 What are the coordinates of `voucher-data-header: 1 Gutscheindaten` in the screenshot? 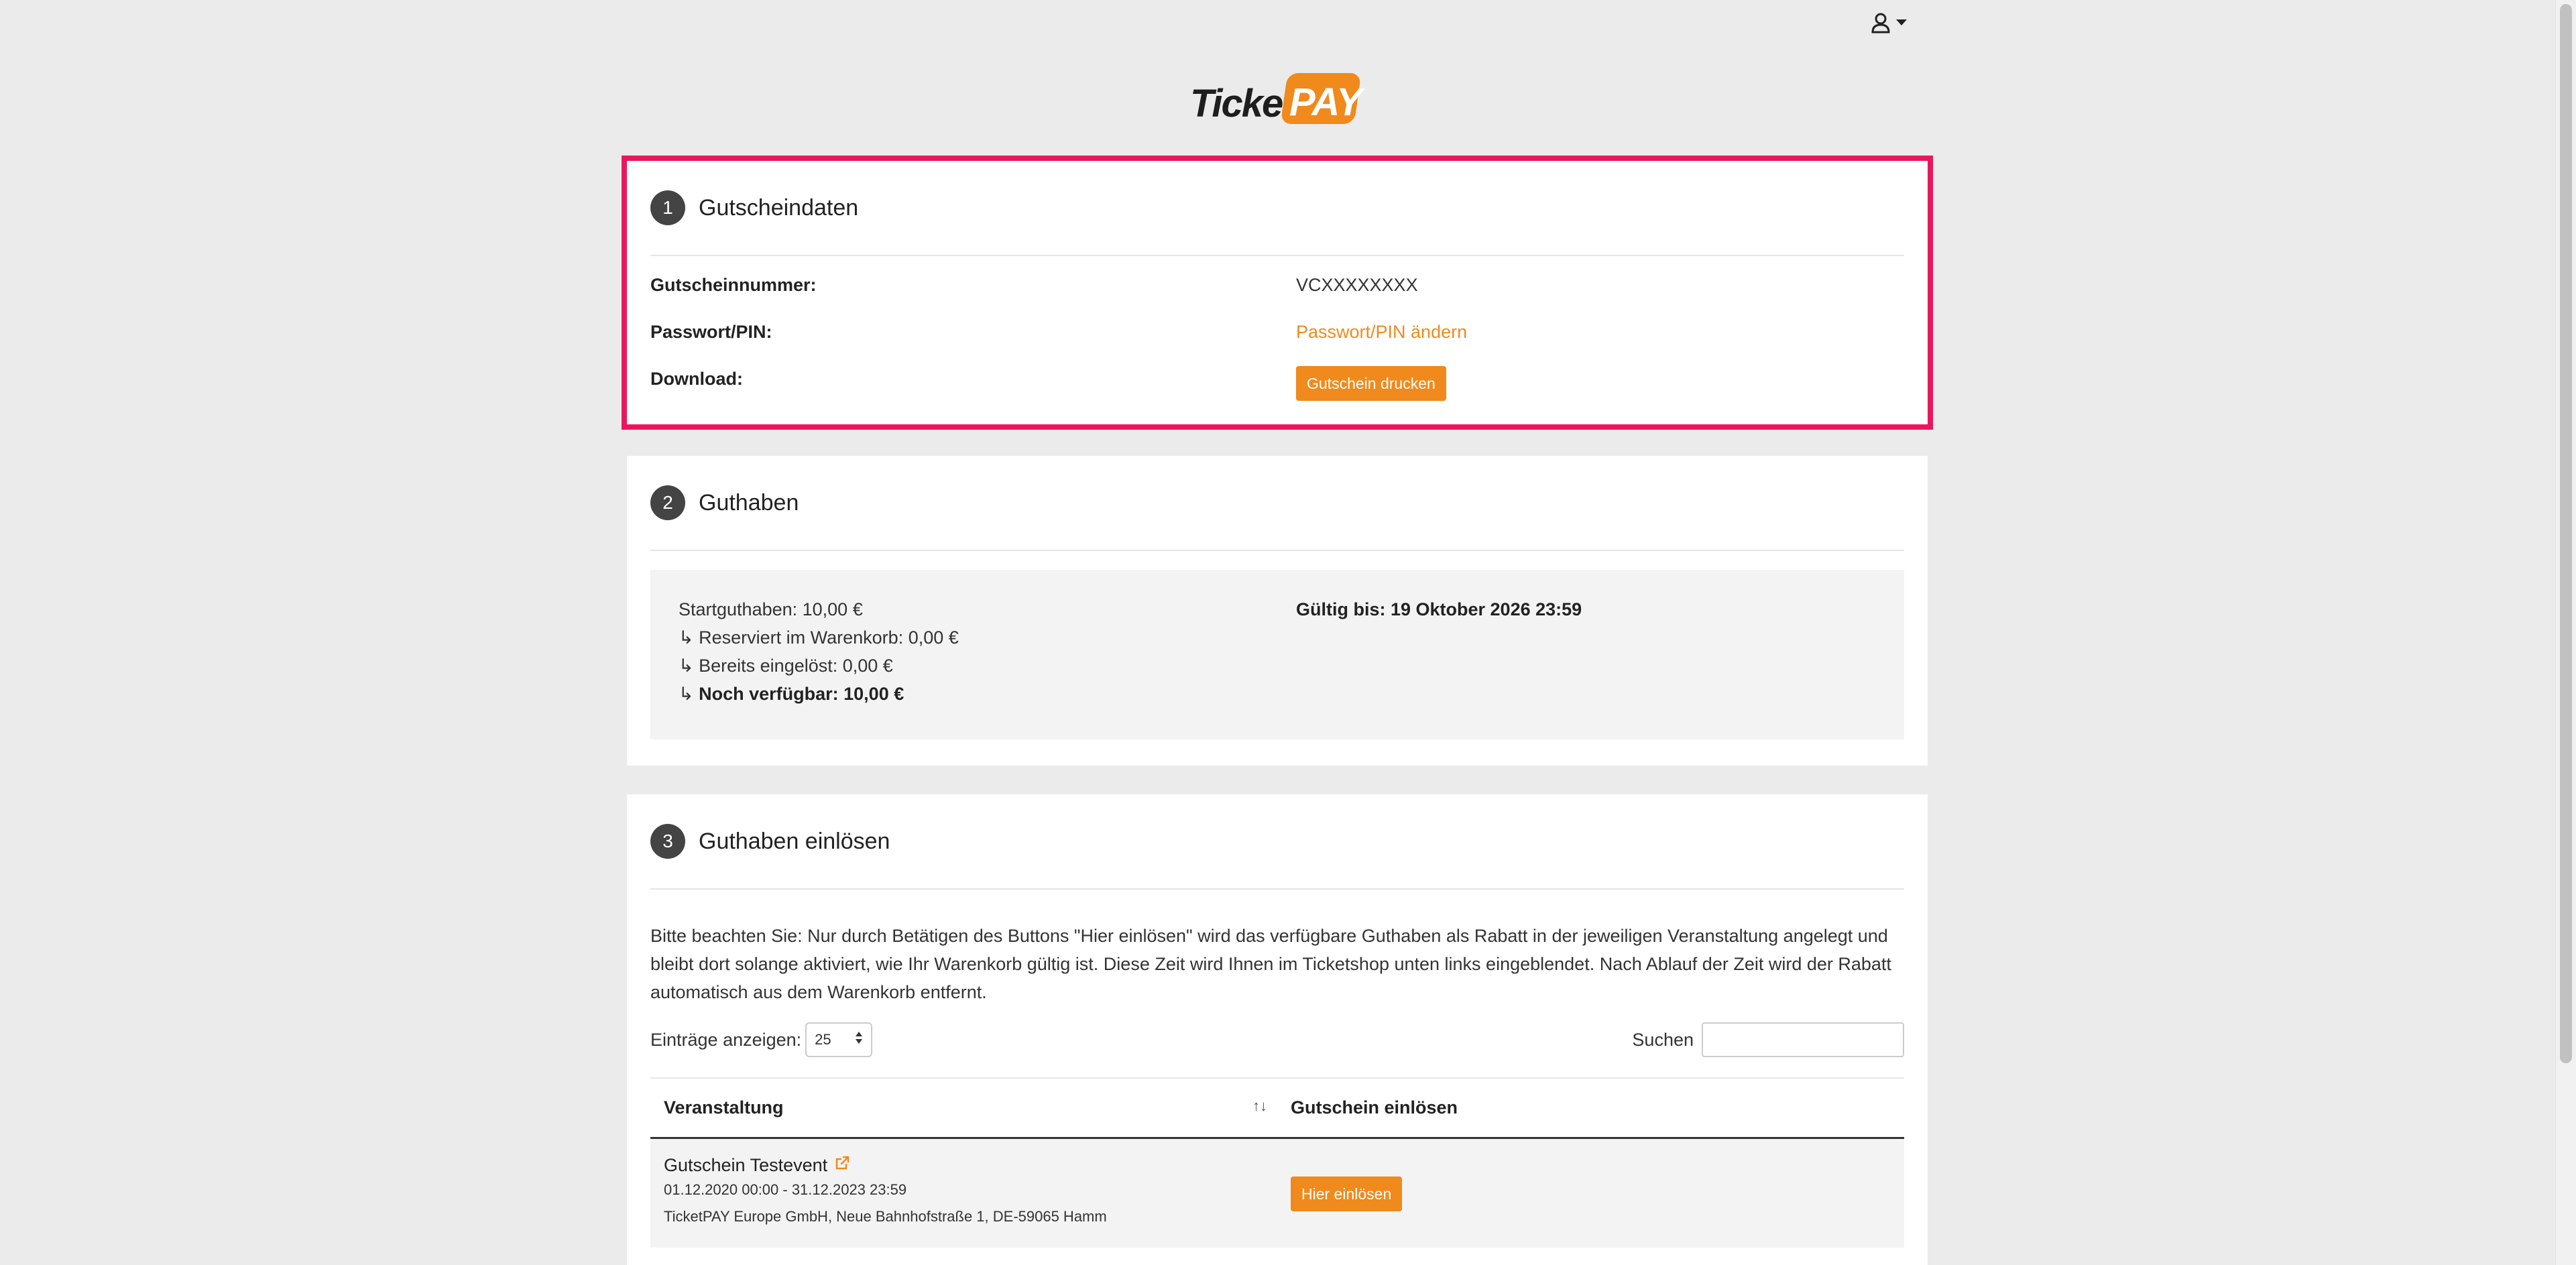 It's located at (1277, 208).